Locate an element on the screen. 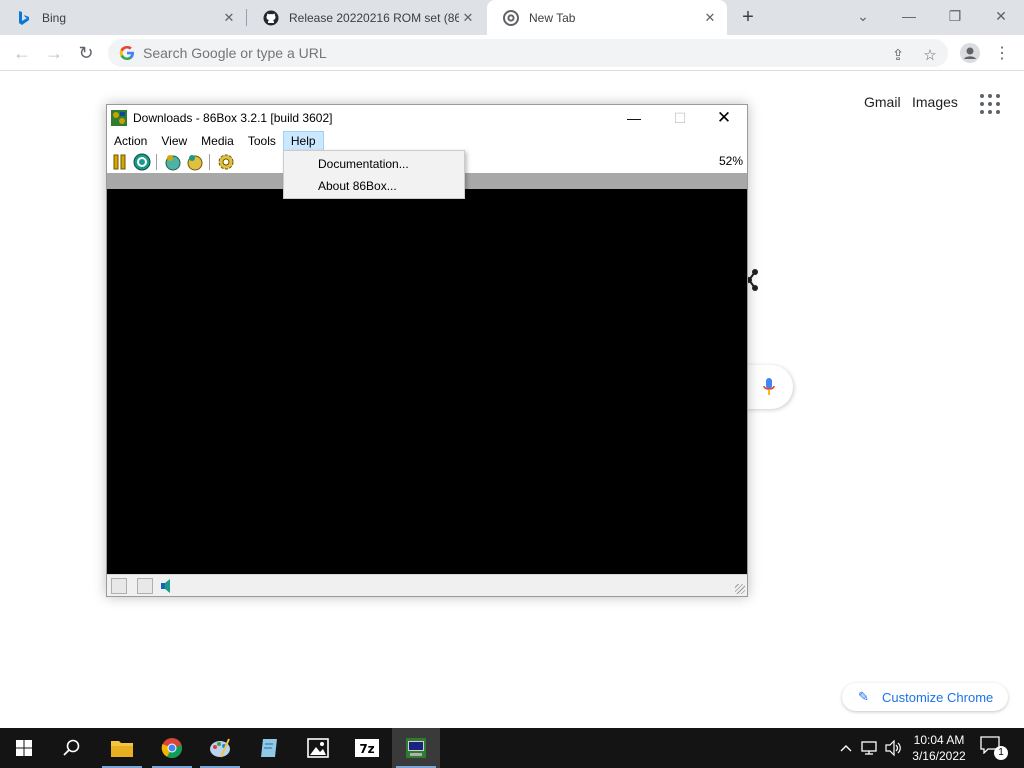 The image size is (1024, 768). network-icon is located at coordinates (870, 748).